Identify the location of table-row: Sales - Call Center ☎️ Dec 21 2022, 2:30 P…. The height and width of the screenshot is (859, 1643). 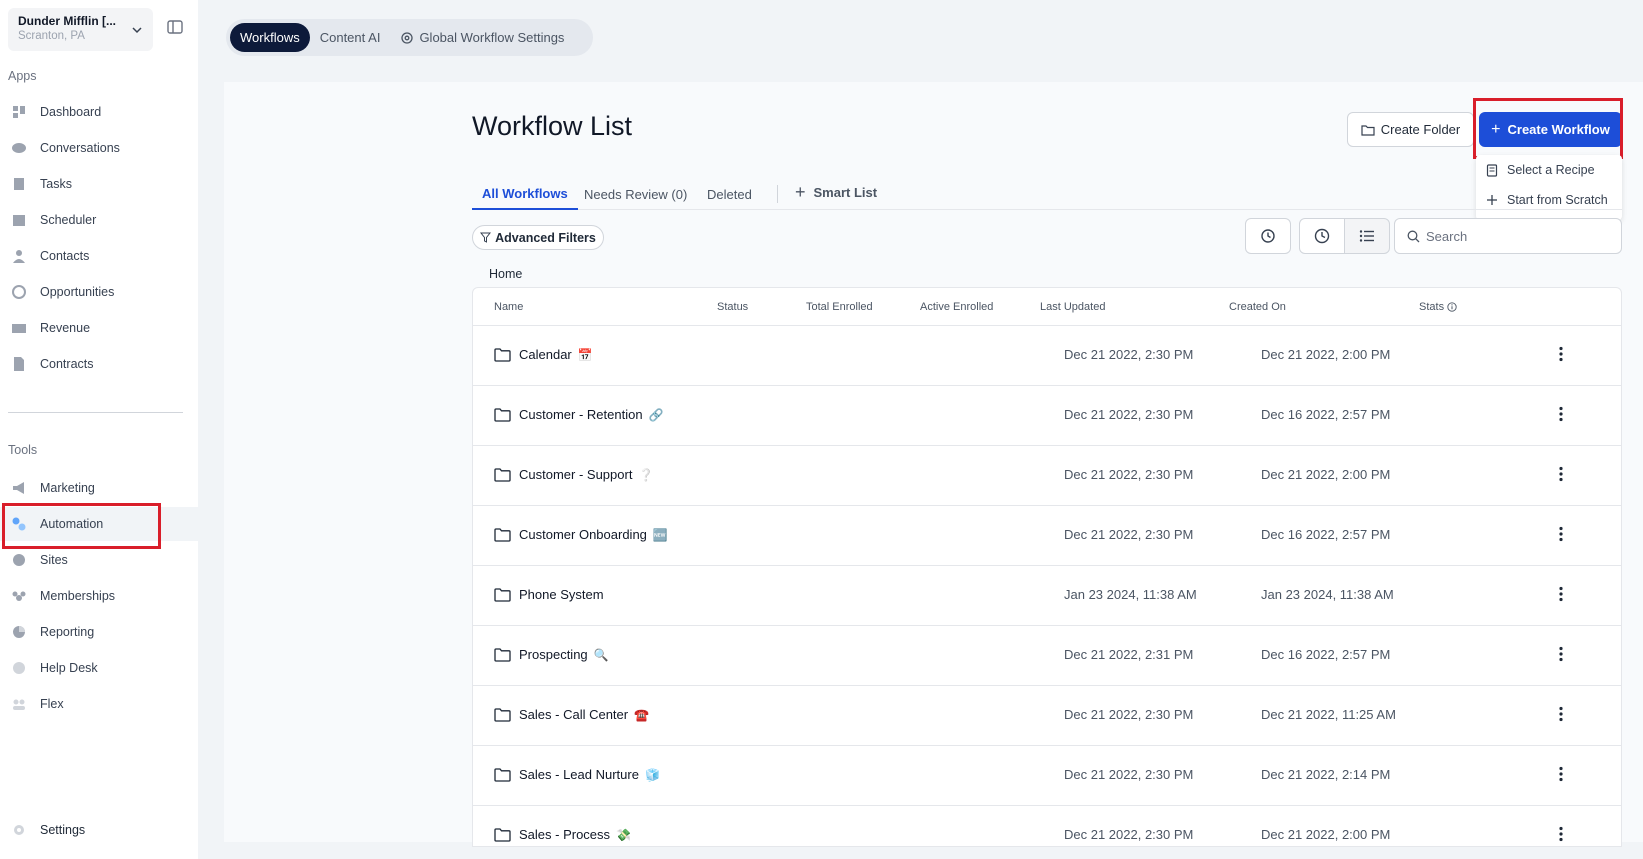
(1047, 716).